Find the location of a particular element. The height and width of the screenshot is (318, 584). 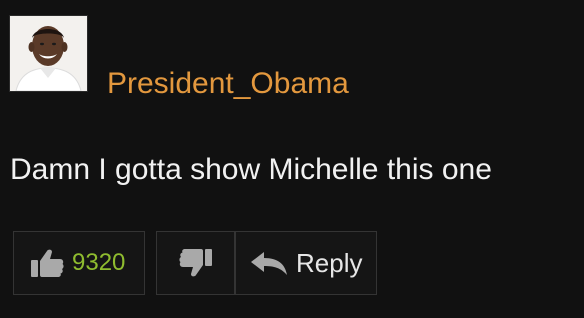

comment-text: Damn I gotta show Michelle this one is located at coordinates (251, 169).